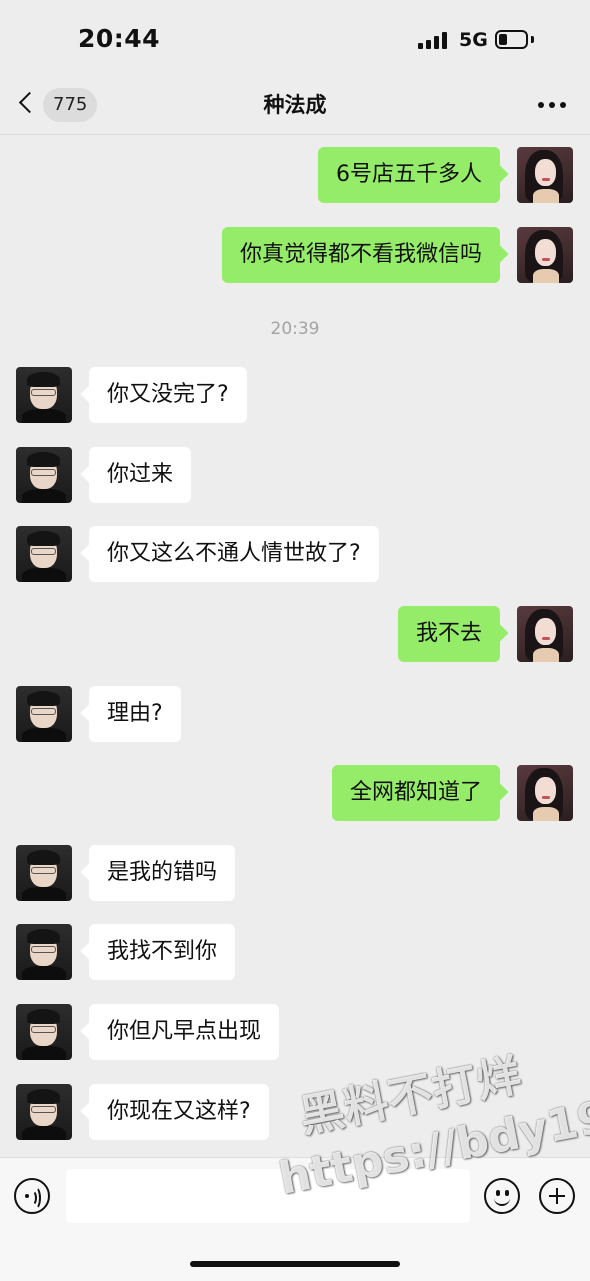 Image resolution: width=590 pixels, height=1281 pixels. I want to click on message-bubble-contact: 你过来, so click(140, 475).